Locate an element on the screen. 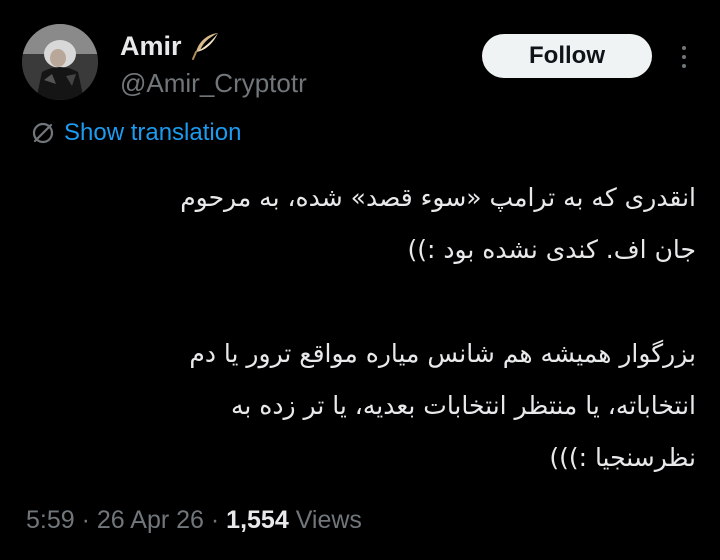  globe-icon is located at coordinates (43, 133).